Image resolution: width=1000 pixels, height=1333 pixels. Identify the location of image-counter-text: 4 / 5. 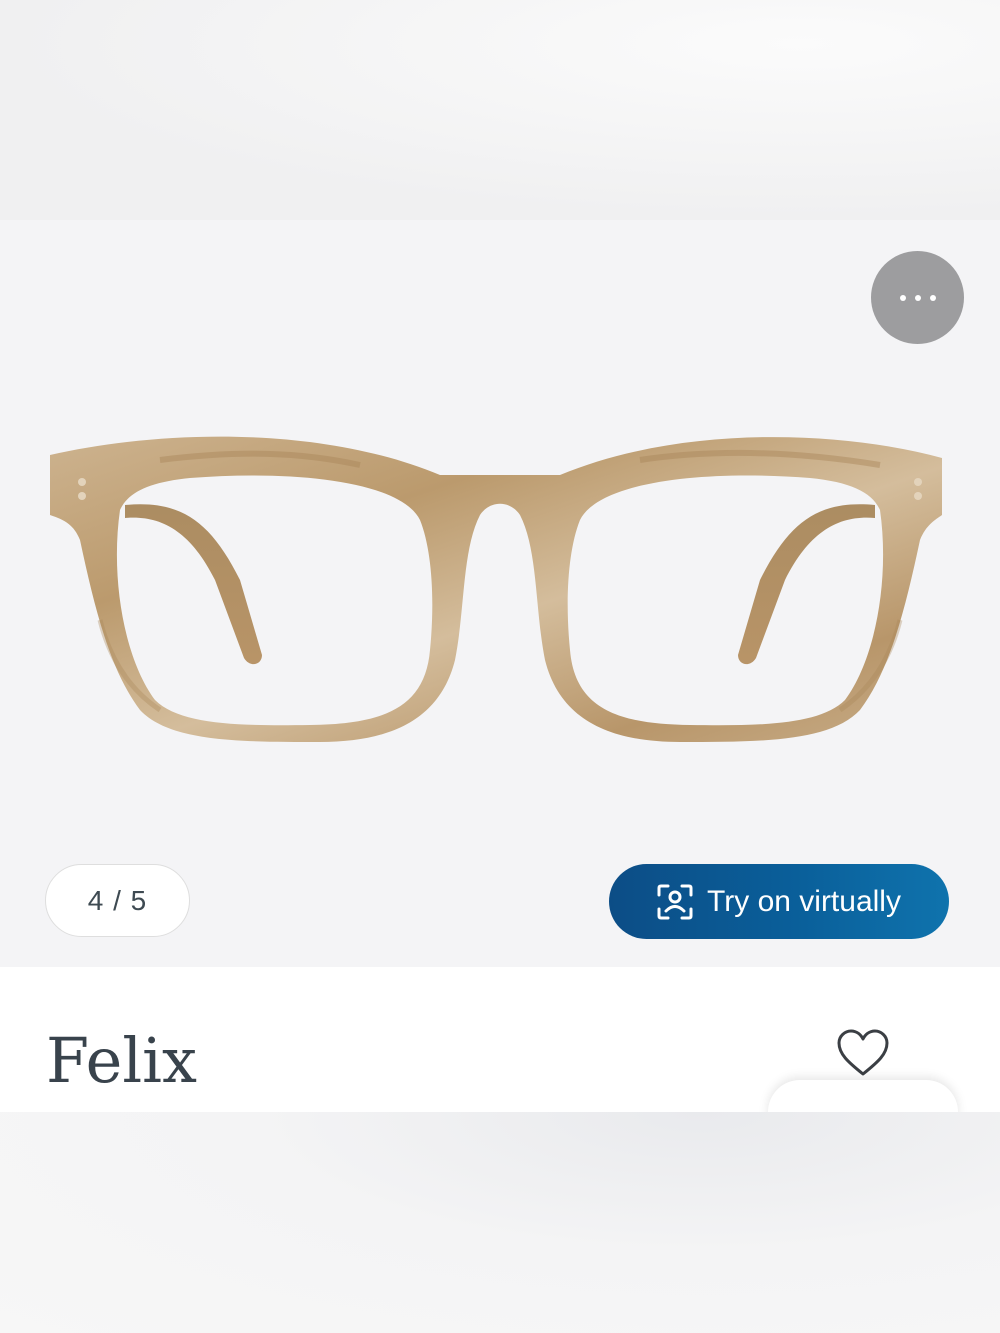
(117, 900).